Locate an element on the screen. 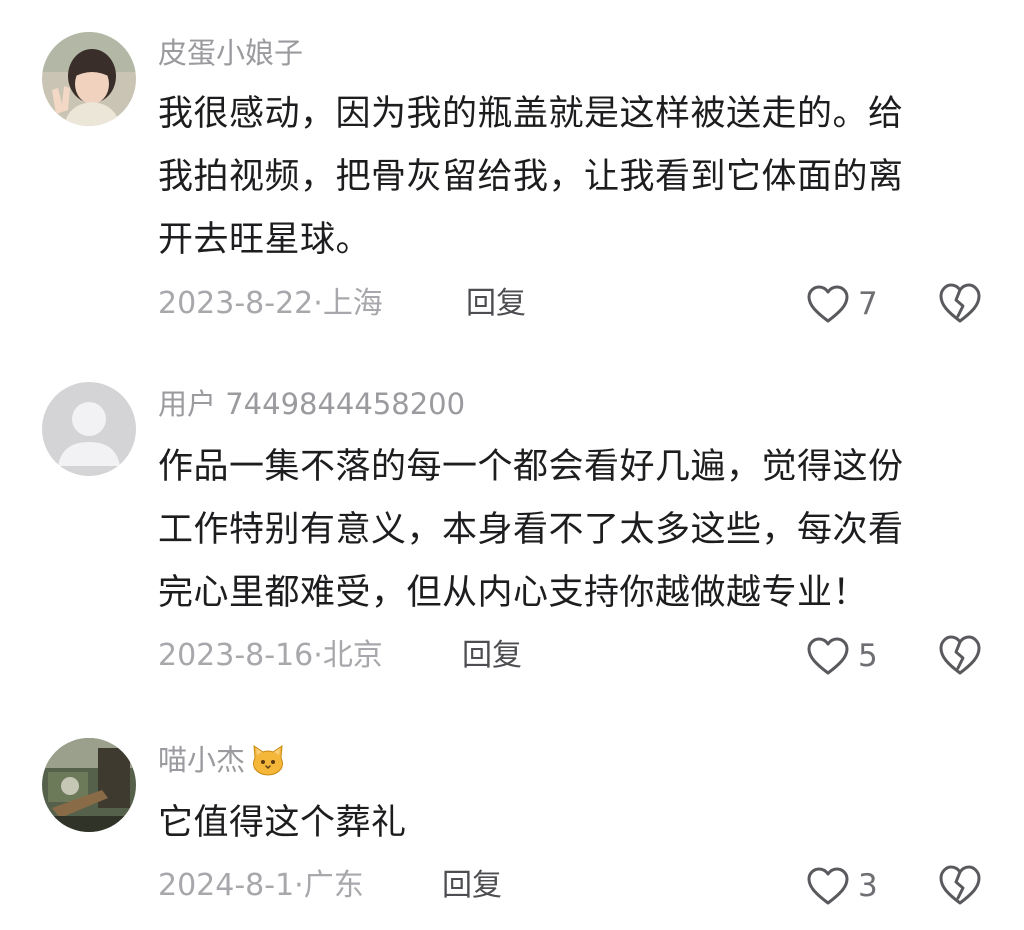 The height and width of the screenshot is (930, 1024). username-text: 喵小杰 is located at coordinates (202, 760).